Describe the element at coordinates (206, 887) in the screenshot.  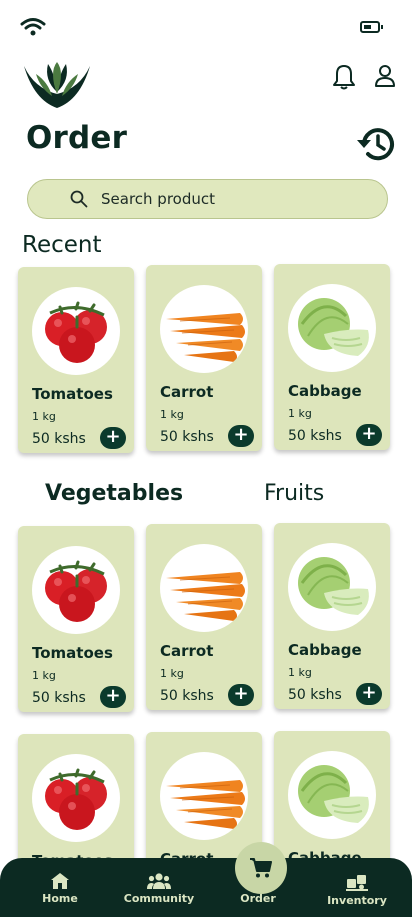
I see `bottom-nav: Home Community Order Inventory` at that location.